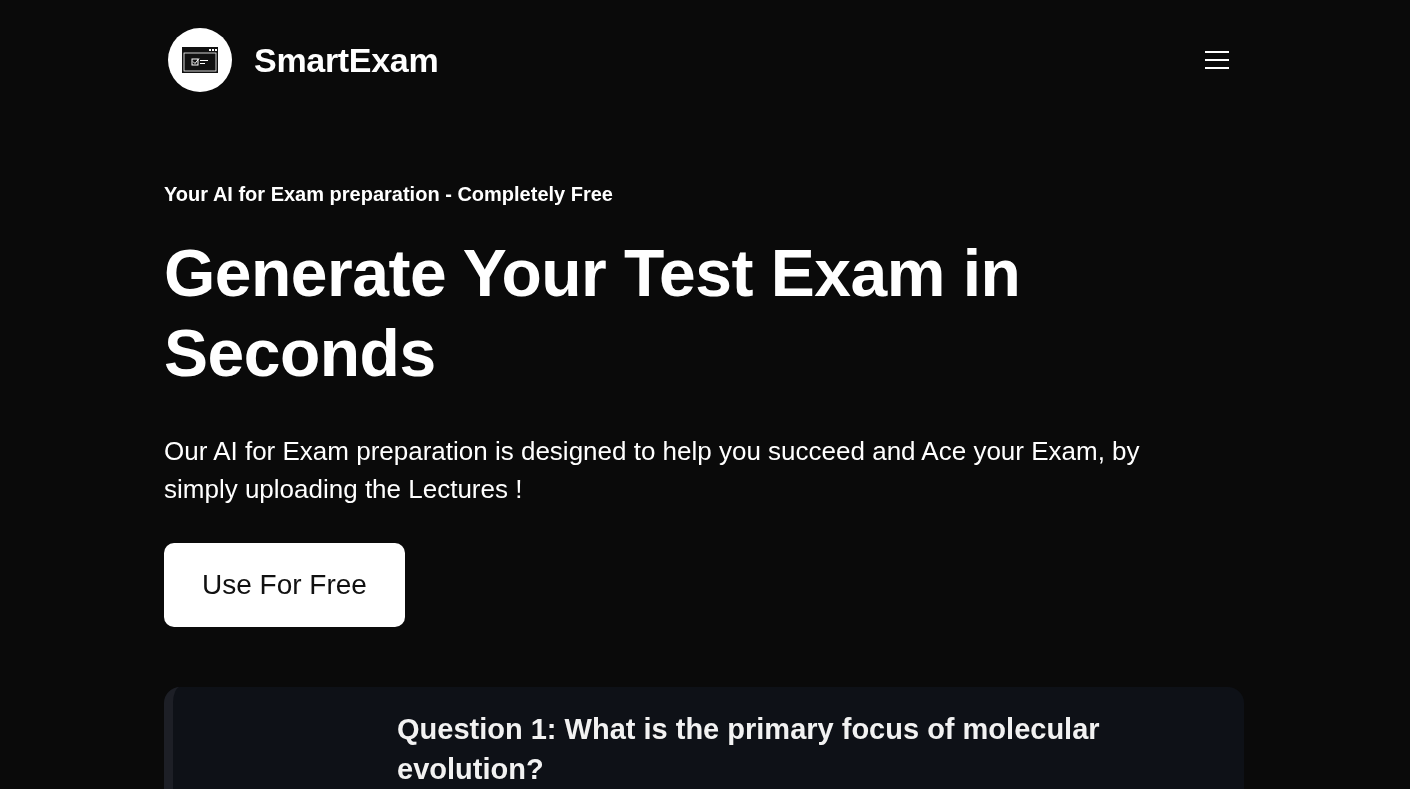 The width and height of the screenshot is (1410, 789). I want to click on logo-icon, so click(200, 60).